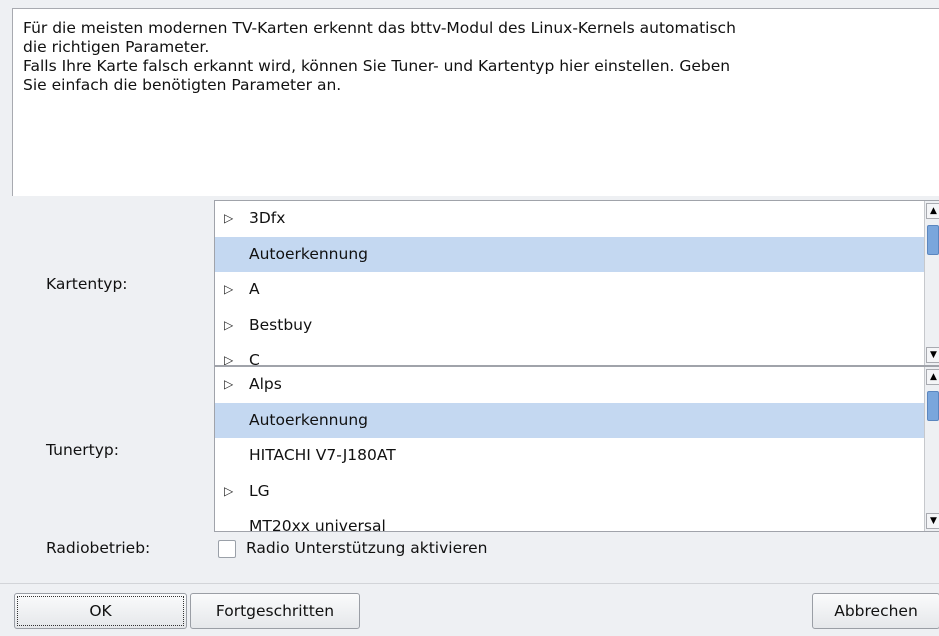  I want to click on list-item-label: LG, so click(259, 490).